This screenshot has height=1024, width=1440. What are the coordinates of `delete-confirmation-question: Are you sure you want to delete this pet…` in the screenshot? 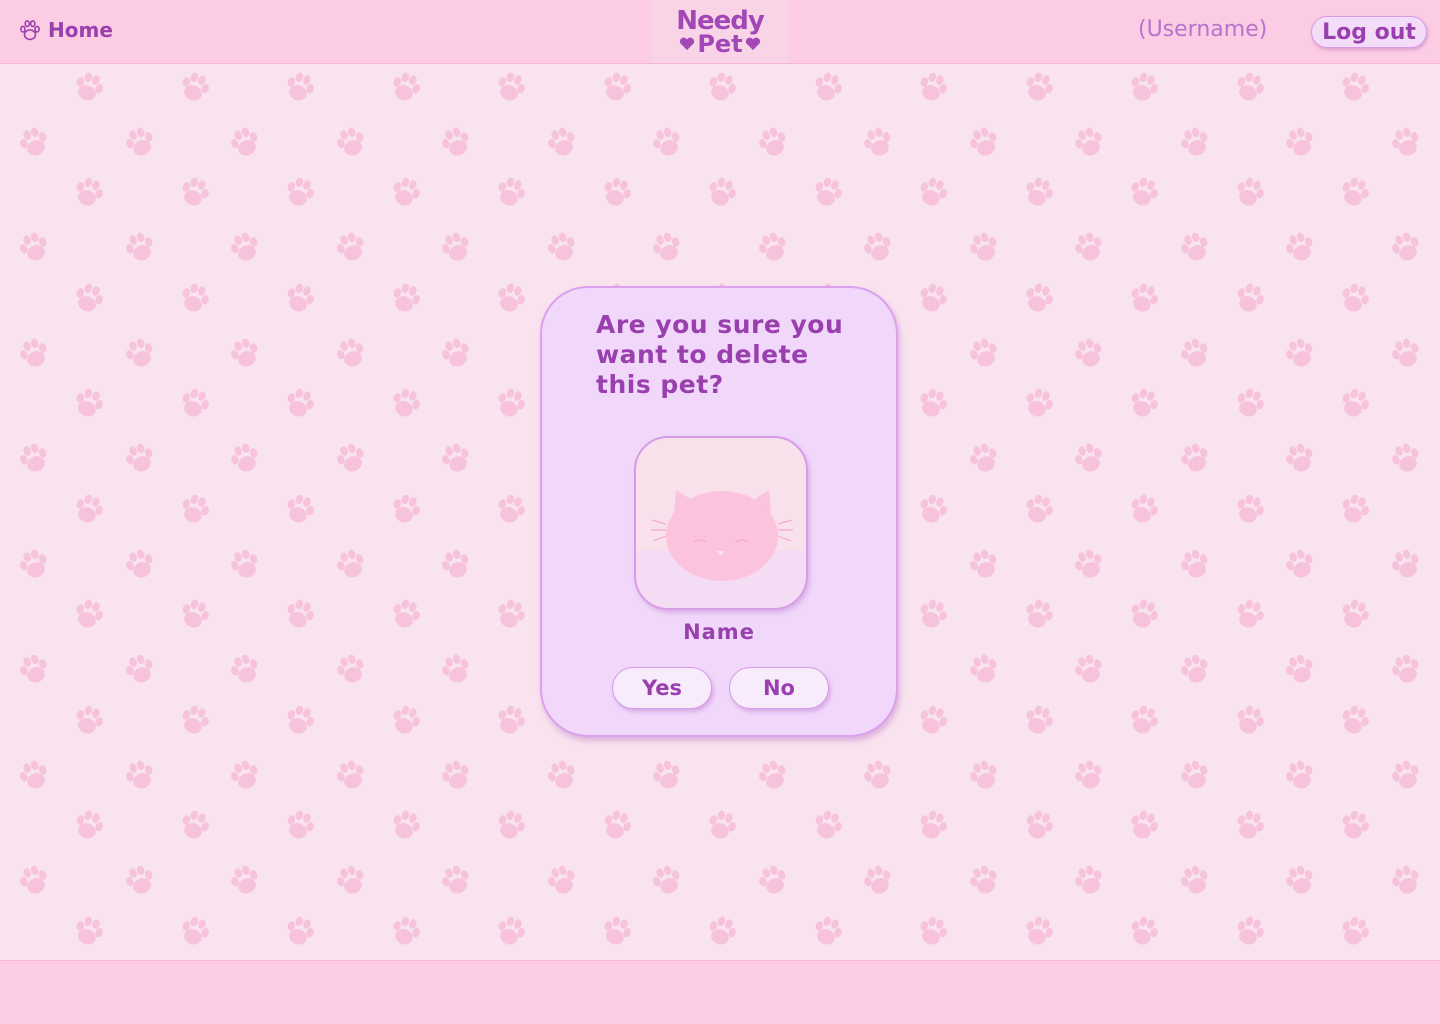 It's located at (720, 354).